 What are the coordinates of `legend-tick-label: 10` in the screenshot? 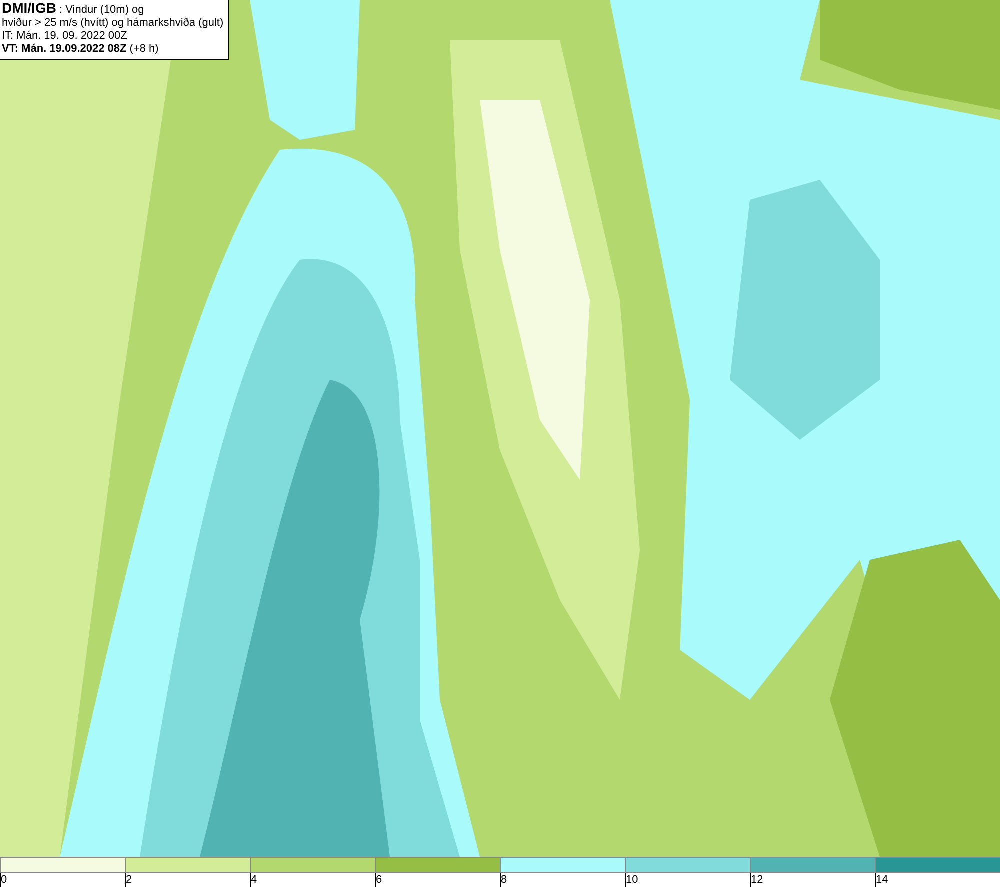 It's located at (631, 880).